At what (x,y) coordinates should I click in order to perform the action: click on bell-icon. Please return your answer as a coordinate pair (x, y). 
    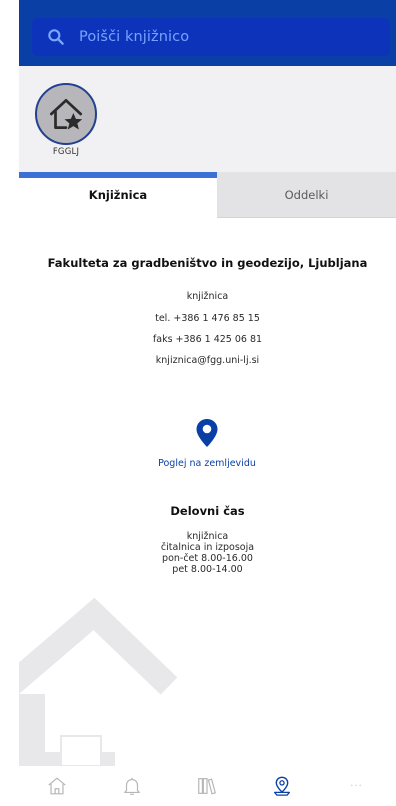
    Looking at the image, I should click on (131, 786).